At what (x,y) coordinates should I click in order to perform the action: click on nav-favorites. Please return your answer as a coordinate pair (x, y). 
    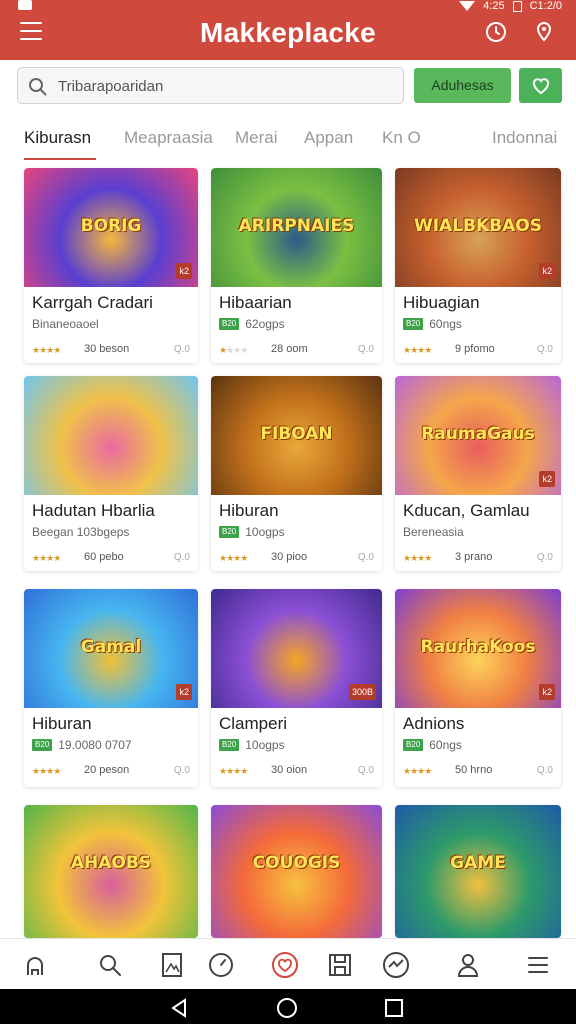
    Looking at the image, I should click on (285, 965).